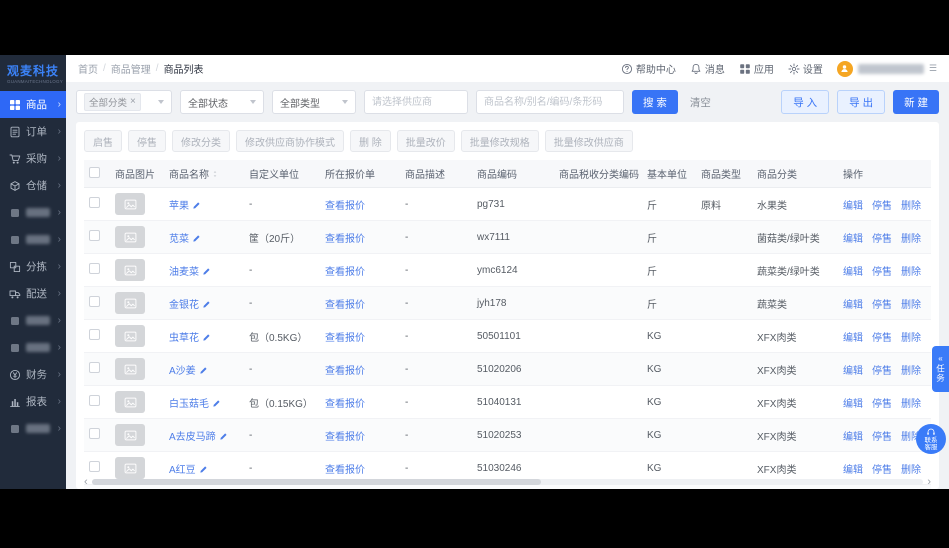 The image size is (949, 548). I want to click on bulk-button-7: 批量修改供应商, so click(588, 141).